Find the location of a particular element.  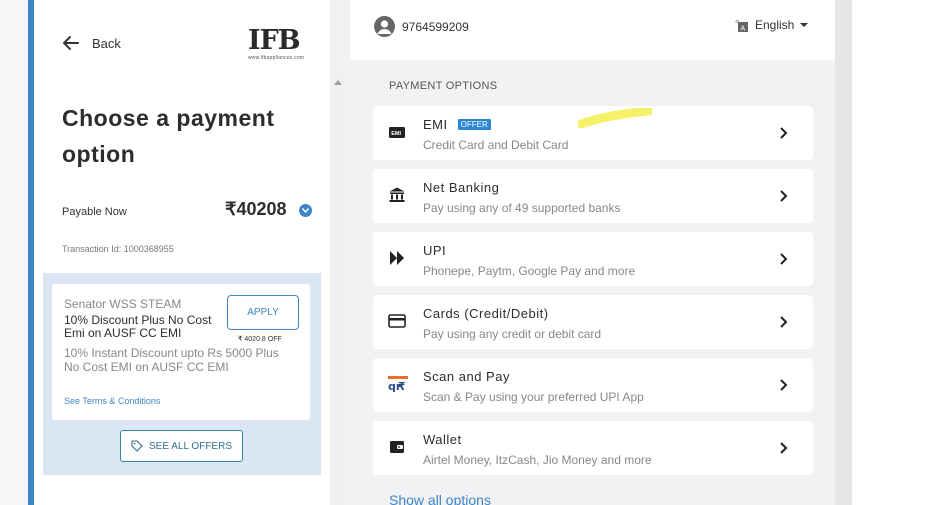

see-all-offers-label: SEE ALL OFFERS is located at coordinates (190, 446).